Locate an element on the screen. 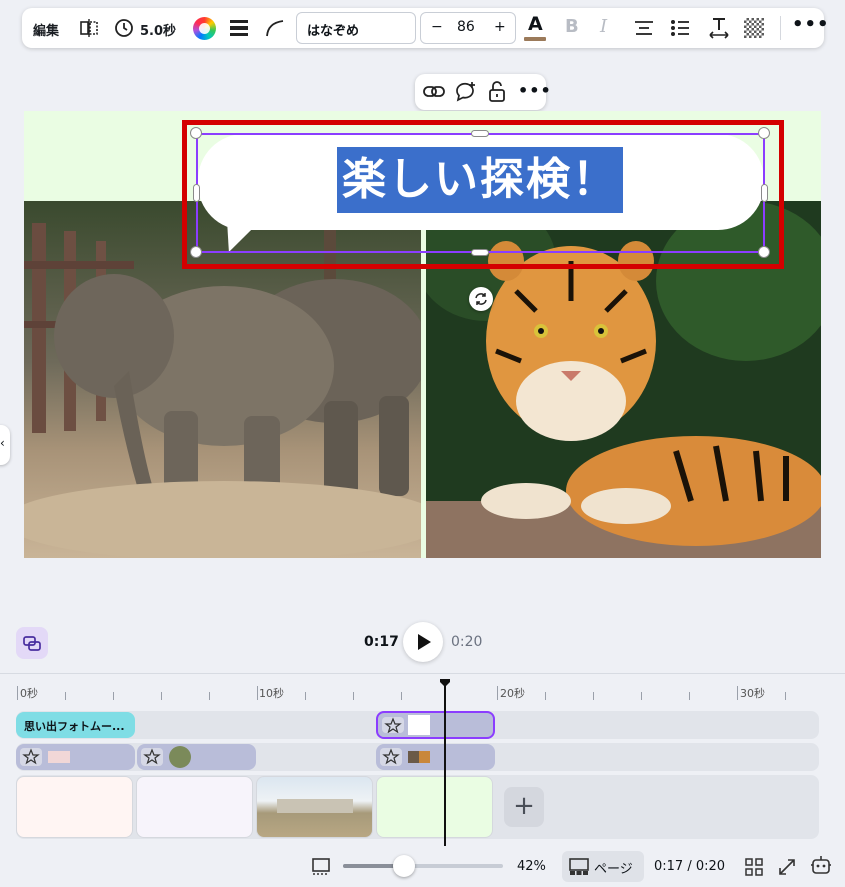 Image resolution: width=845 pixels, height=887 pixels. fullscreen-icon is located at coordinates (787, 867).